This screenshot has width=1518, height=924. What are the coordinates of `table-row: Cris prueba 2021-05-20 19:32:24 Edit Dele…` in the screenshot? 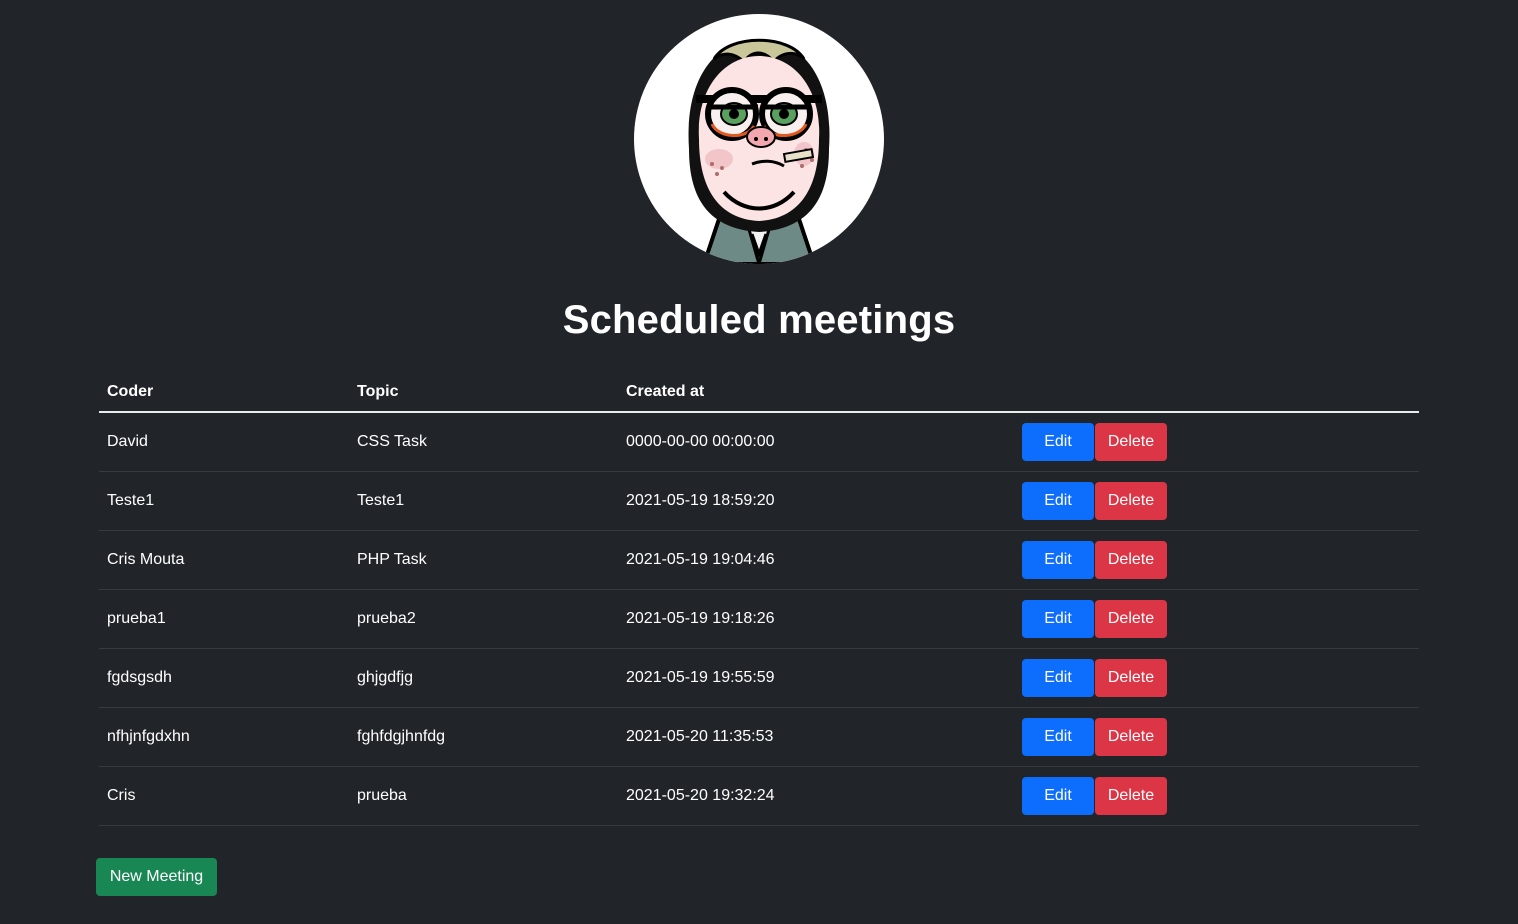 It's located at (759, 796).